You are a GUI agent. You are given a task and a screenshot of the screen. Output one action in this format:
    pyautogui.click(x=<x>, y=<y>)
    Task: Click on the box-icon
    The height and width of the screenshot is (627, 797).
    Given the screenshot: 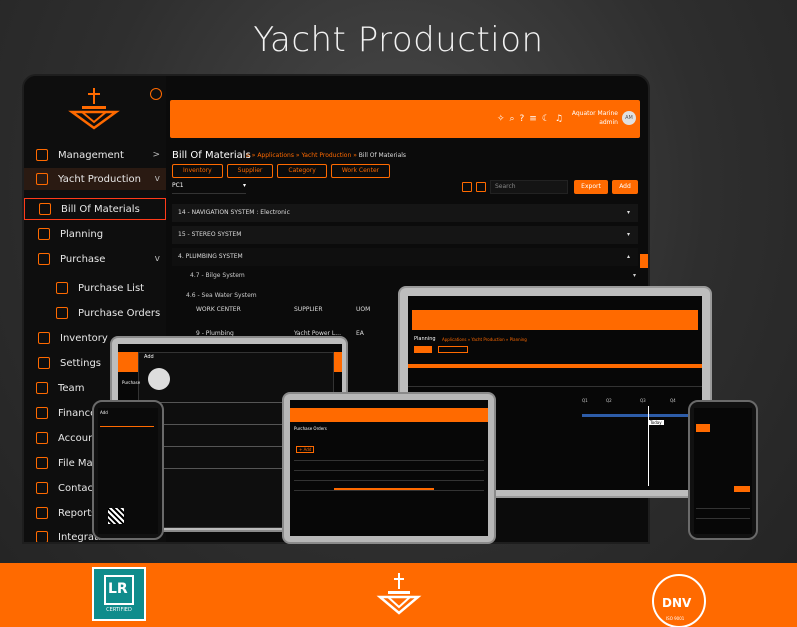 What is the action you would take?
    pyautogui.click(x=44, y=338)
    